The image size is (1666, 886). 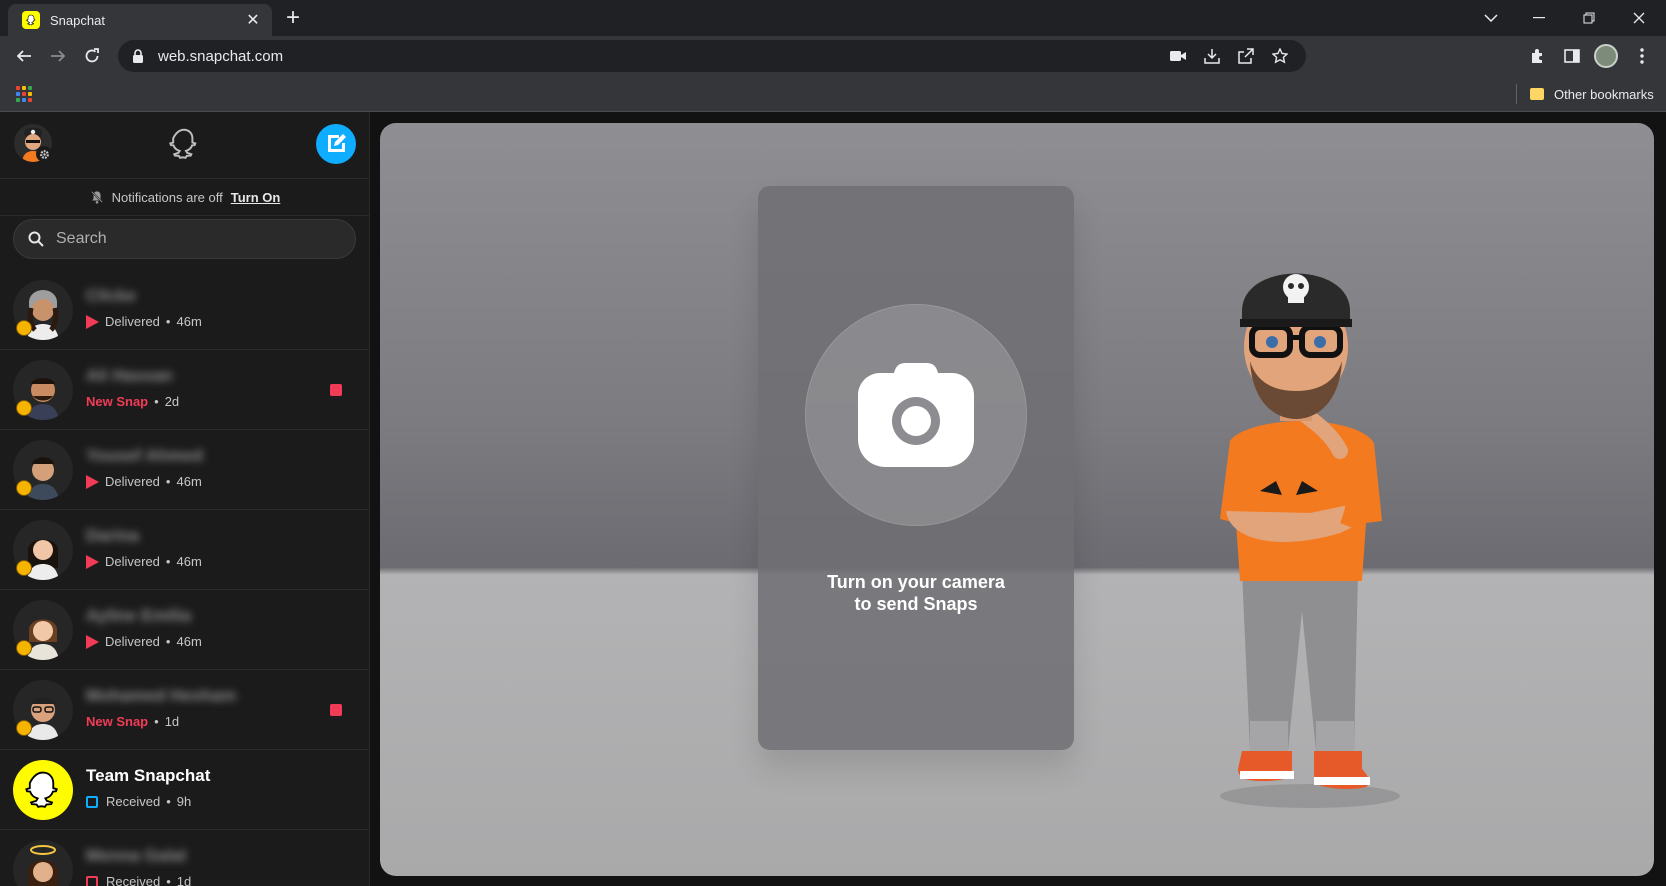 What do you see at coordinates (92, 56) in the screenshot?
I see `reload-icon` at bounding box center [92, 56].